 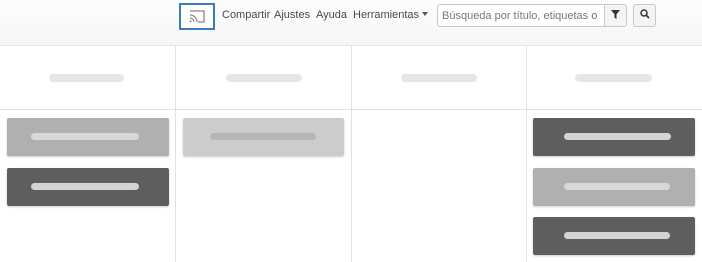 I want to click on cast-icon, so click(x=197, y=16).